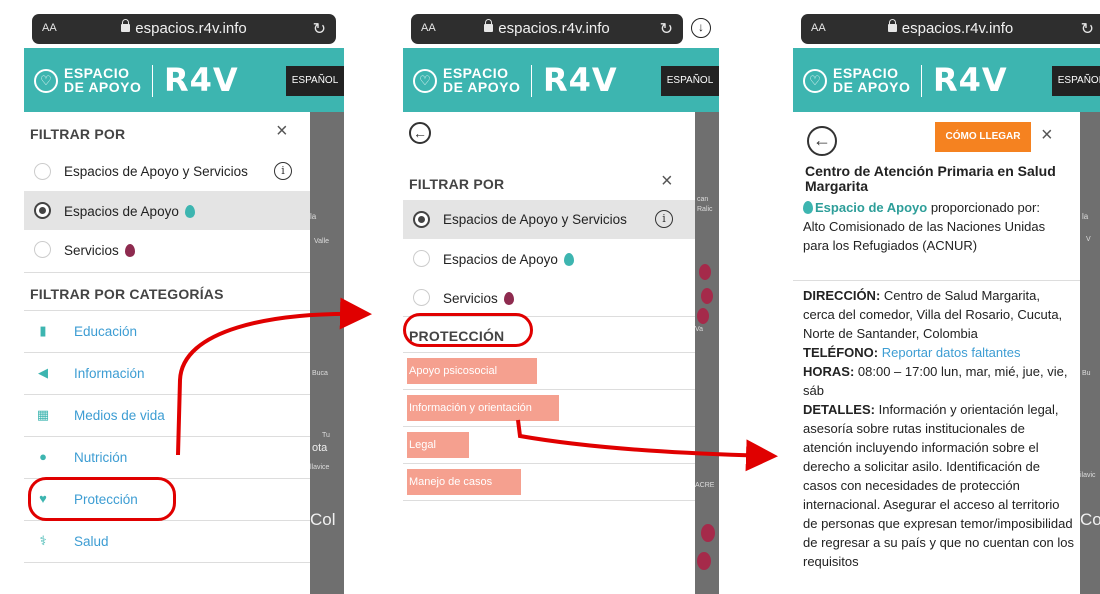 The height and width of the screenshot is (594, 1100). What do you see at coordinates (167, 374) in the screenshot?
I see `category-information: ◀ Información` at bounding box center [167, 374].